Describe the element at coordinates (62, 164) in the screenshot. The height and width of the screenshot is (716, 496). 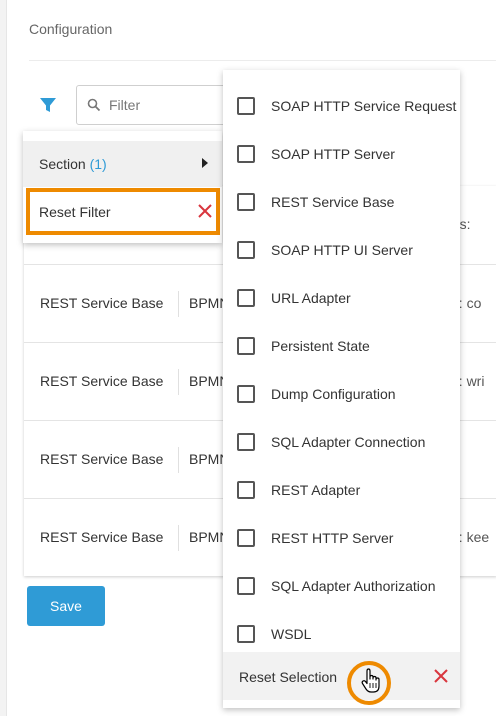
I see `menu-item-section-label: Section` at that location.